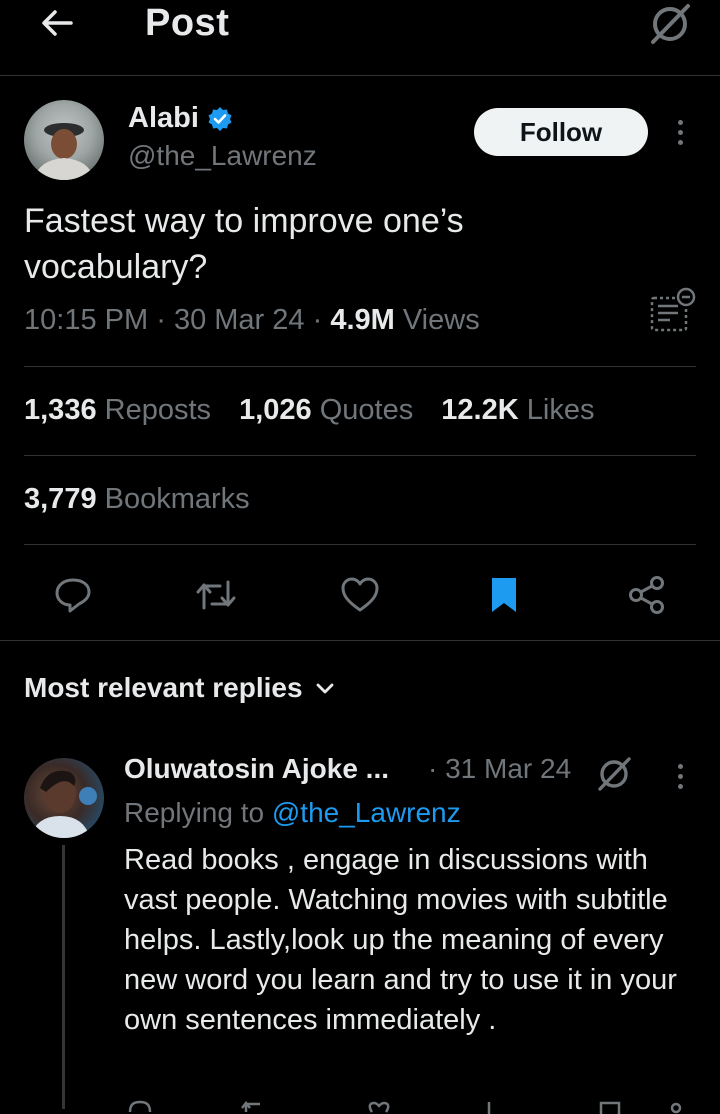  I want to click on more-options-button, so click(680, 132).